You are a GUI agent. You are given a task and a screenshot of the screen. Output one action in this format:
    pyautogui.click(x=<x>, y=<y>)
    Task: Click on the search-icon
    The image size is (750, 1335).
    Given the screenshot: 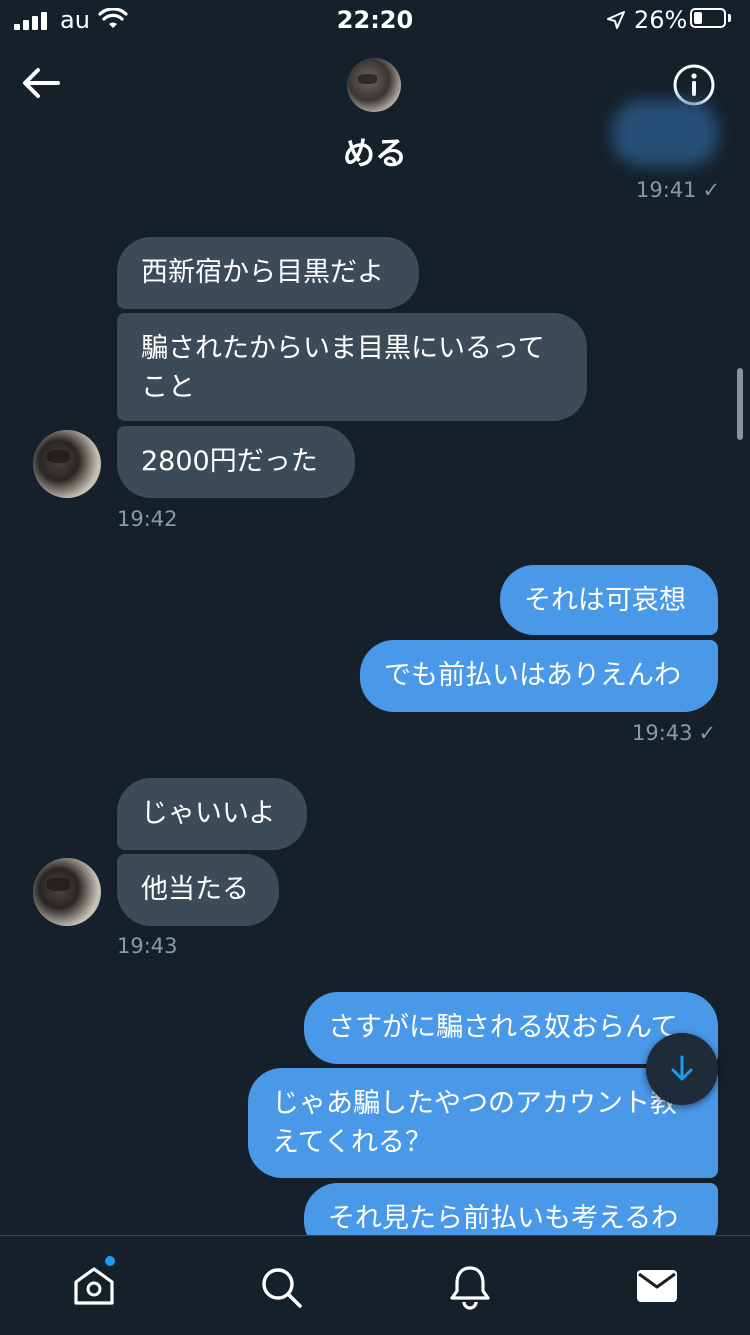 What is the action you would take?
    pyautogui.click(x=282, y=1288)
    